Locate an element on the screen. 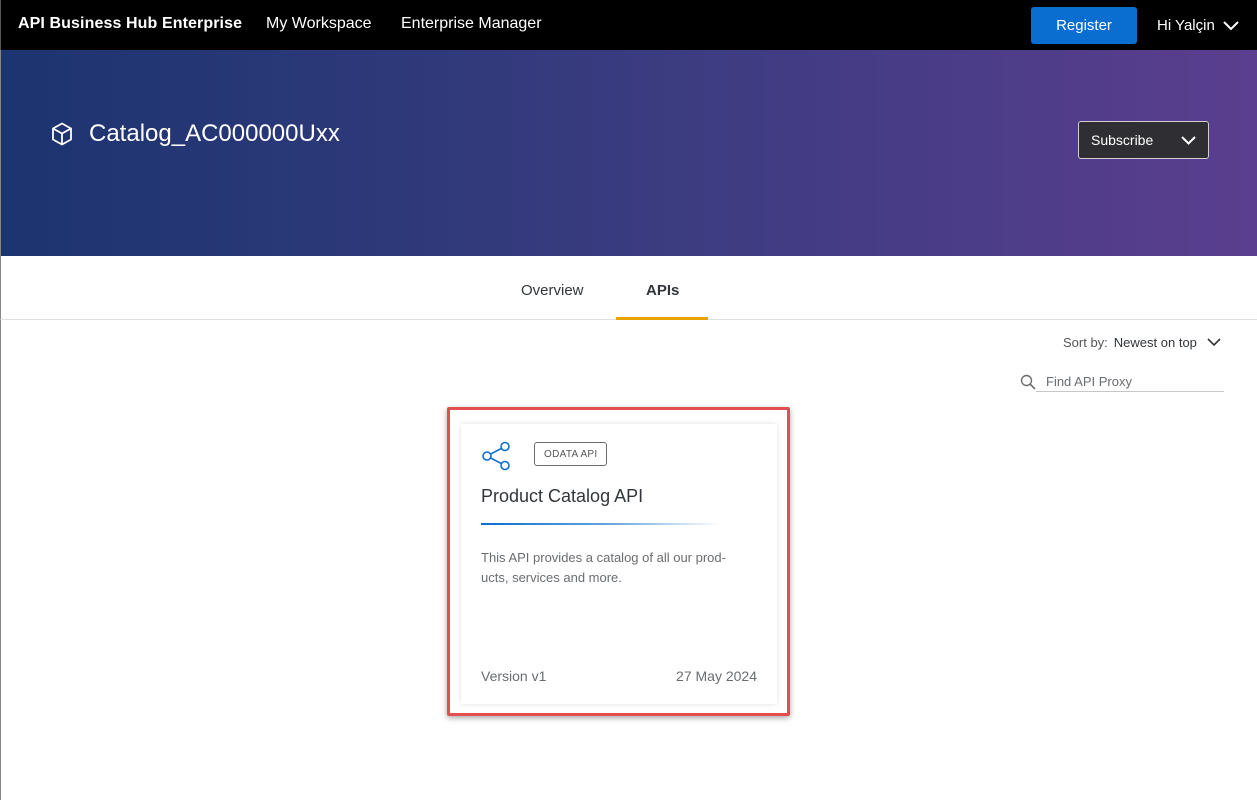 The height and width of the screenshot is (800, 1257). sort-value: Newest on top is located at coordinates (1155, 342).